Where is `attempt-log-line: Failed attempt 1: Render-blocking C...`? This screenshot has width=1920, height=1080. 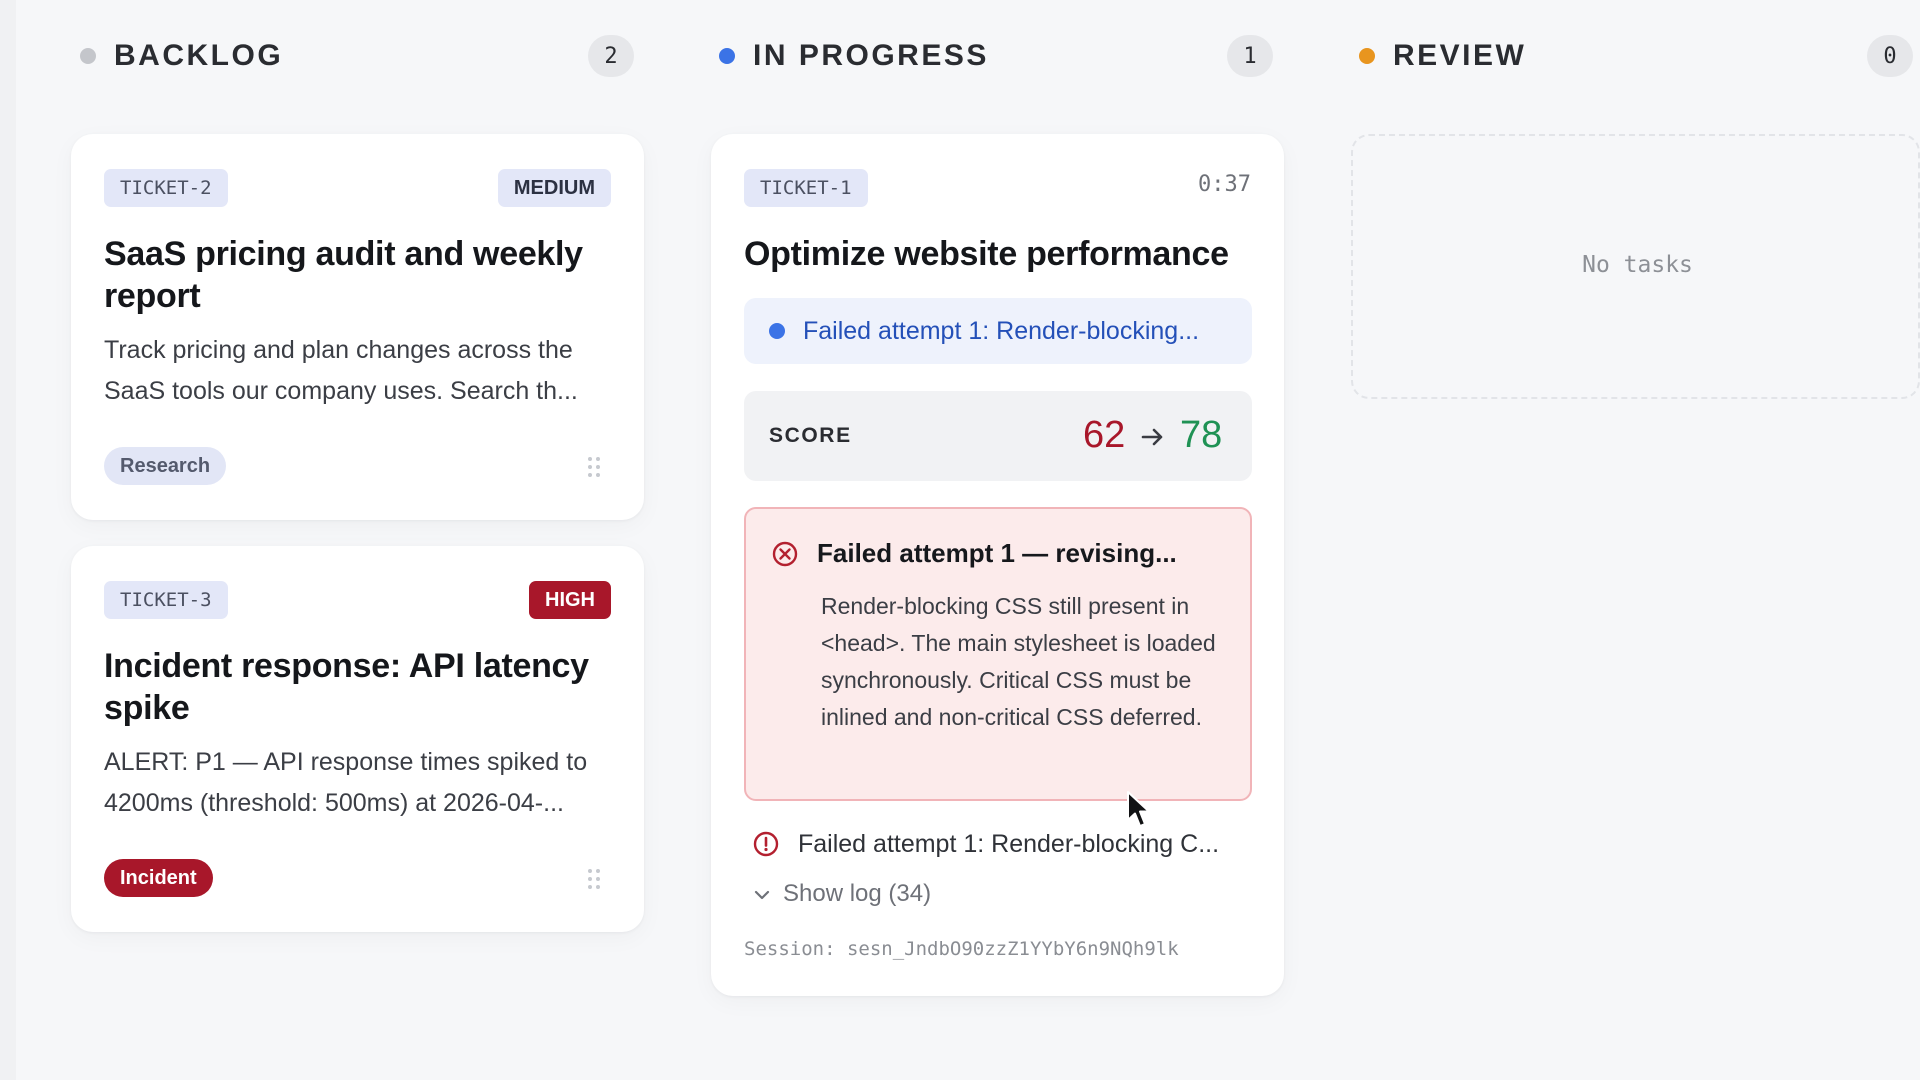
attempt-log-line: Failed attempt 1: Render-blocking C... is located at coordinates (1009, 844).